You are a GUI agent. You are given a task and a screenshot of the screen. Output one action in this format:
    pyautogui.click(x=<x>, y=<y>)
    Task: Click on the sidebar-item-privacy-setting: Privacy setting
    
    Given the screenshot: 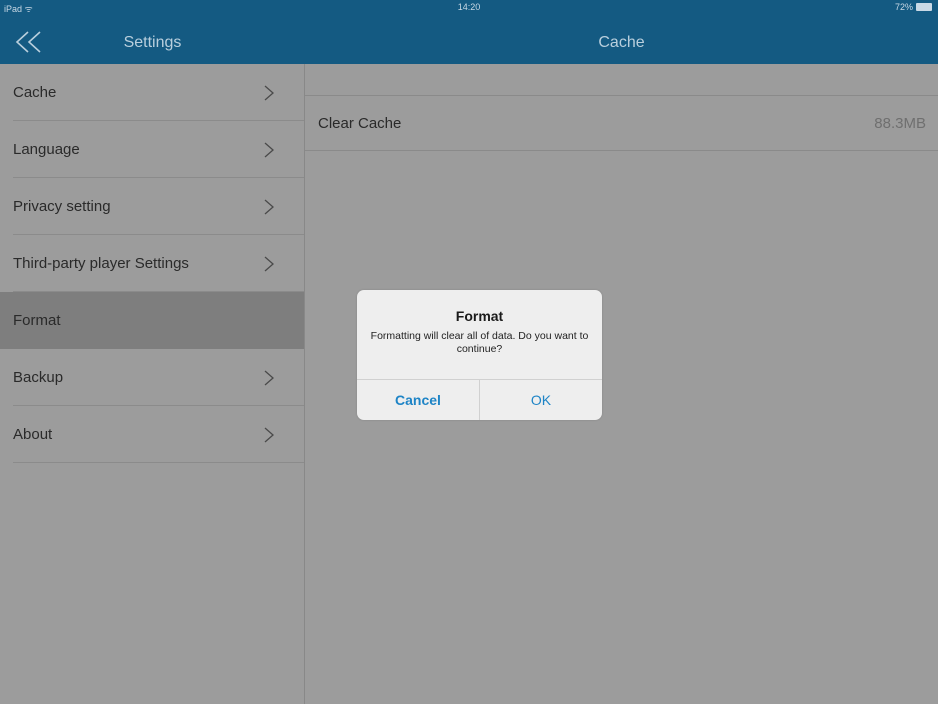 What is the action you would take?
    pyautogui.click(x=152, y=206)
    